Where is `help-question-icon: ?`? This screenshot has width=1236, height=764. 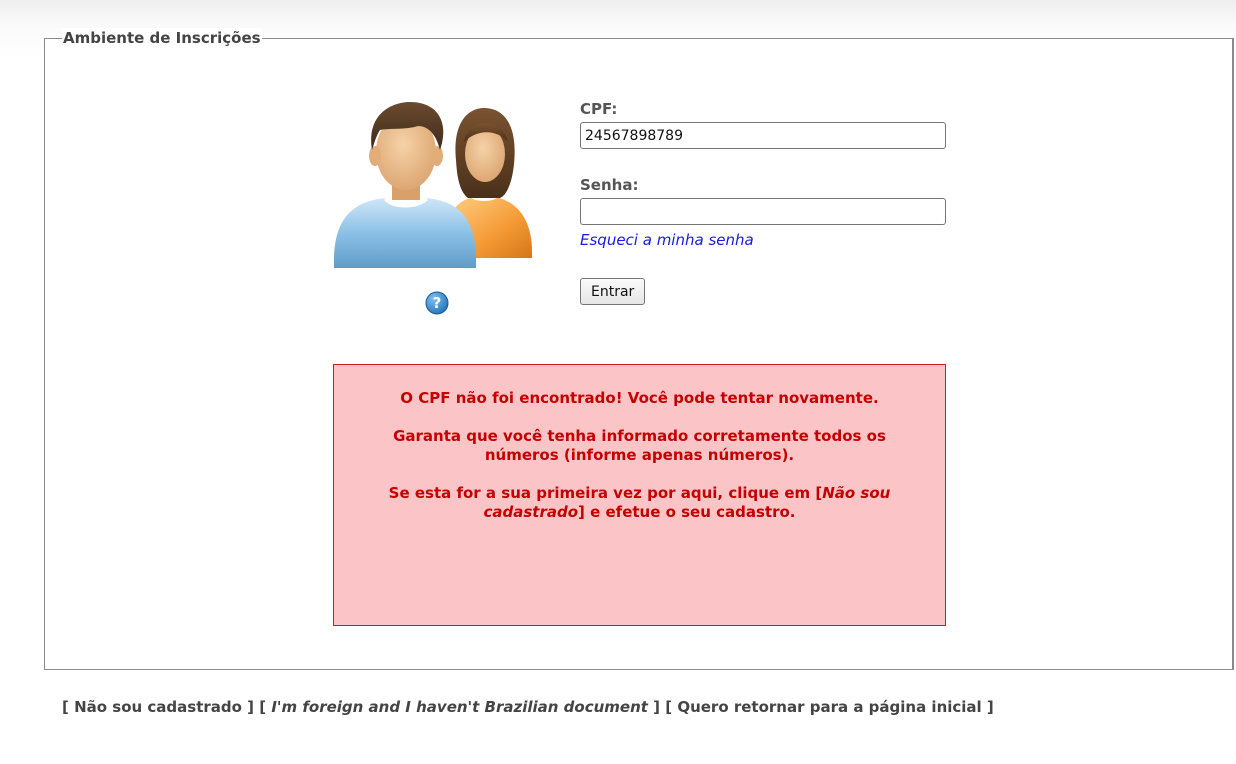 help-question-icon: ? is located at coordinates (437, 303).